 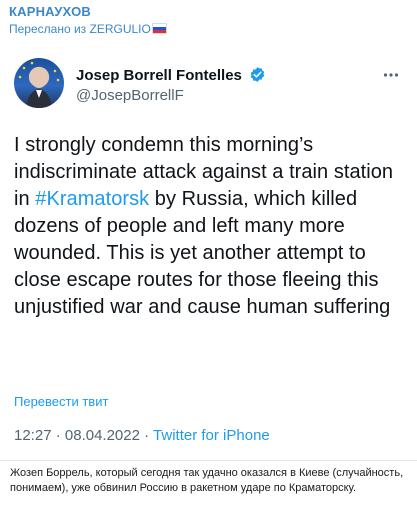 I want to click on tweet-date: 08.04.2022, so click(x=102, y=435).